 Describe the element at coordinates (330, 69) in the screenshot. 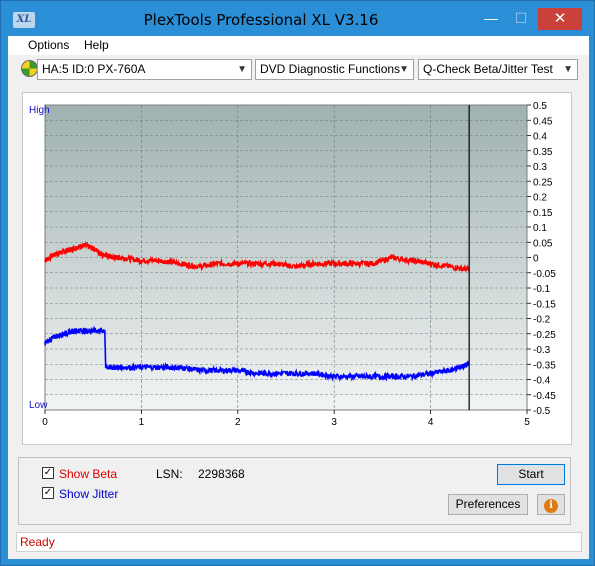

I see `function-select-value: DVD Diagnostic Functions` at that location.